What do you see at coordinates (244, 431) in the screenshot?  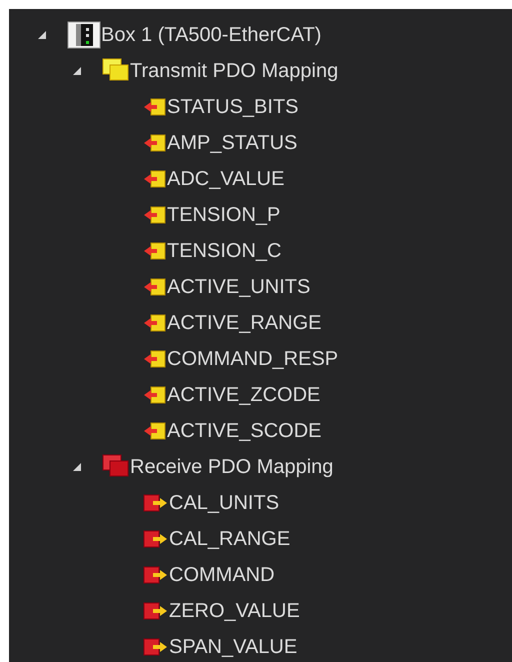 I see `tree-item-label: ACTIVE_SCODE` at bounding box center [244, 431].